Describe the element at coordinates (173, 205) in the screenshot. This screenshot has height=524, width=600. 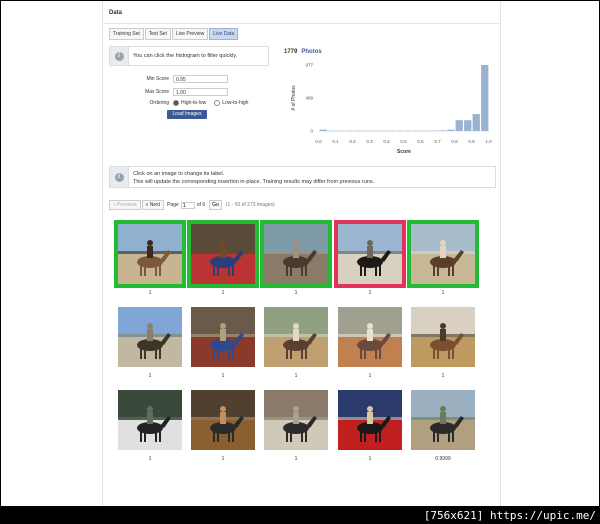
I see `page-label: Page` at that location.